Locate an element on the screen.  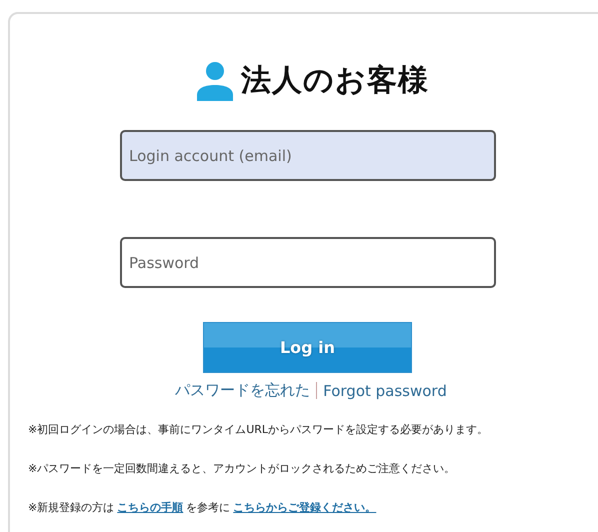
notice-text: ※初回ログインの場合は、事前にワンタイムURLからパスワードを設定する必要があります。 is located at coordinates (259, 430).